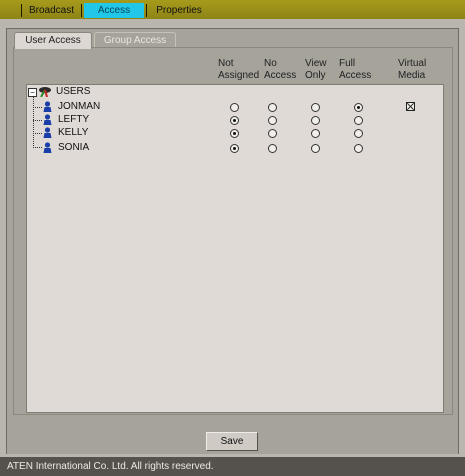  Describe the element at coordinates (45, 92) in the screenshot. I see `users-group-icon` at that location.